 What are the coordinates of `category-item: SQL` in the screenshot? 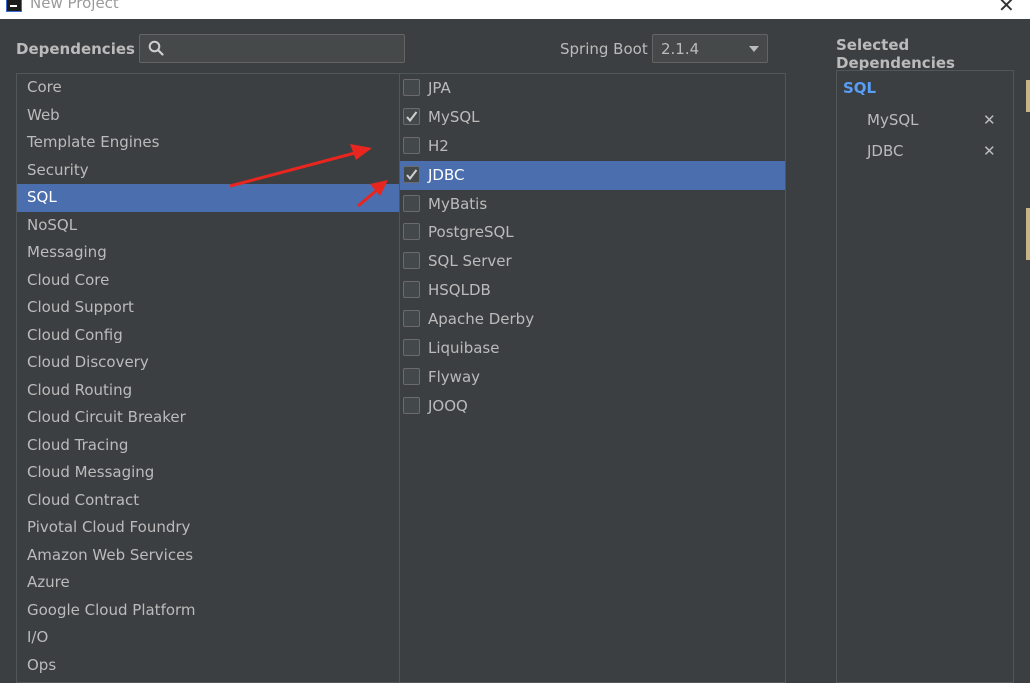 It's located at (208, 198).